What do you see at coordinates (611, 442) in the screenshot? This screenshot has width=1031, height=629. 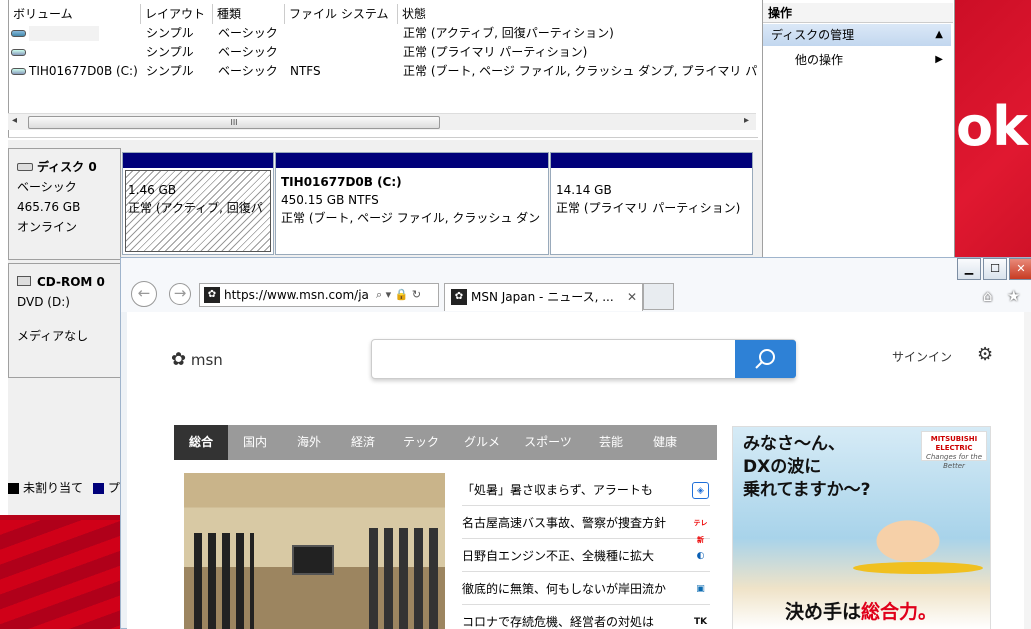 I see `tab-entertainment: 芸能` at bounding box center [611, 442].